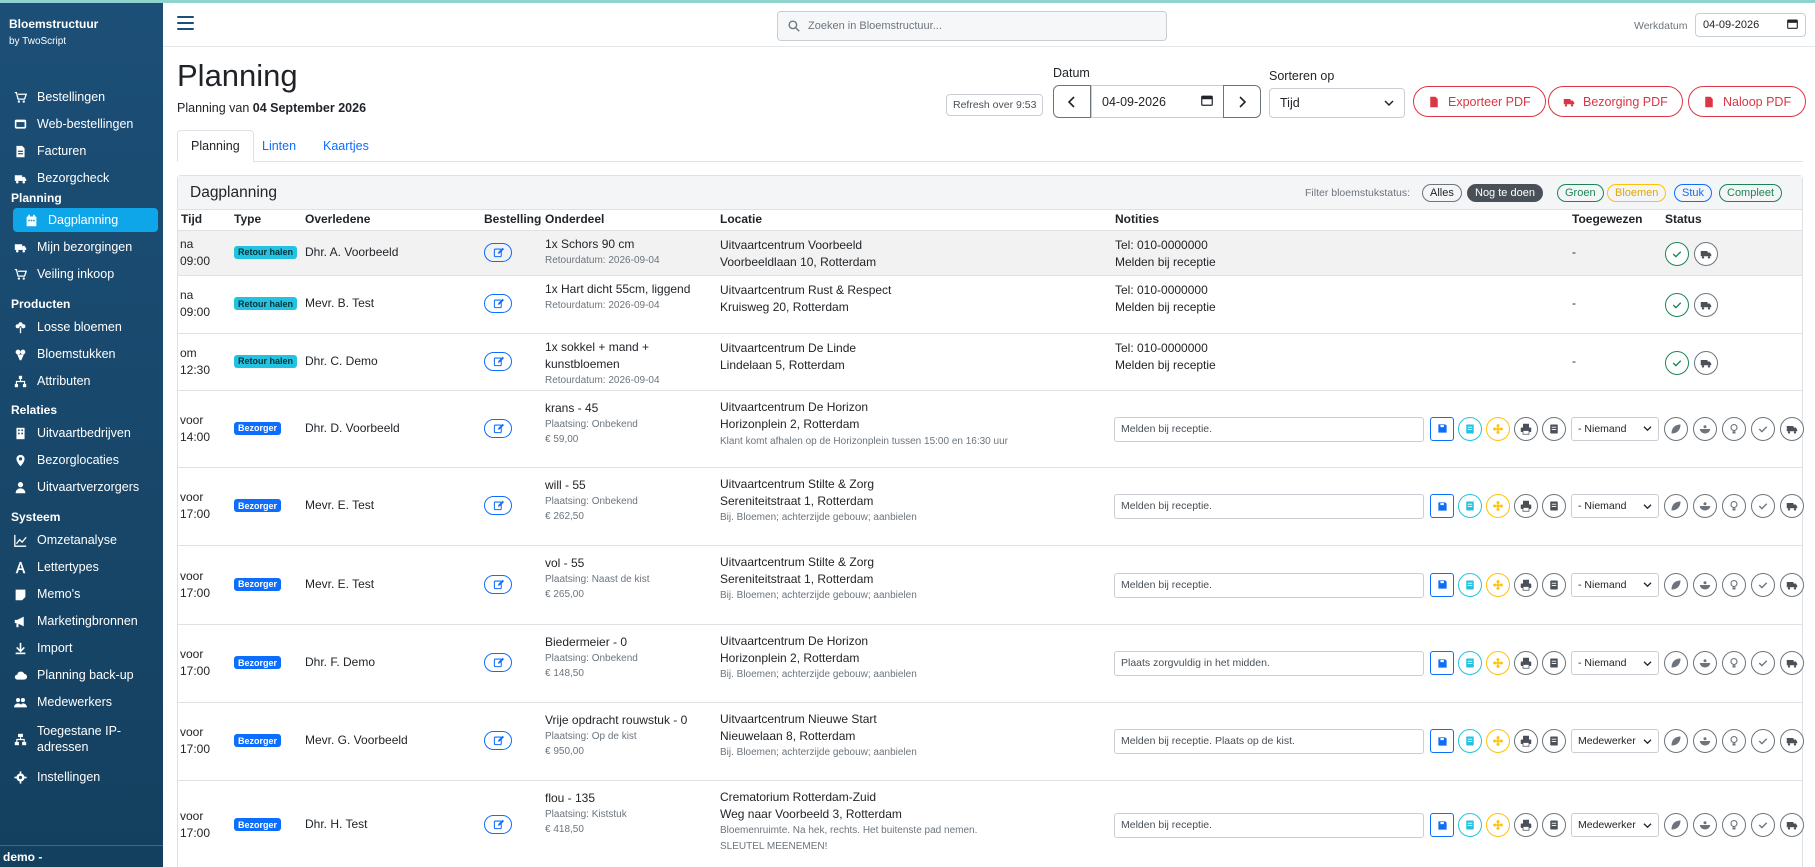 The height and width of the screenshot is (867, 1815). I want to click on sidebar-item-facturen: Facturen, so click(83, 151).